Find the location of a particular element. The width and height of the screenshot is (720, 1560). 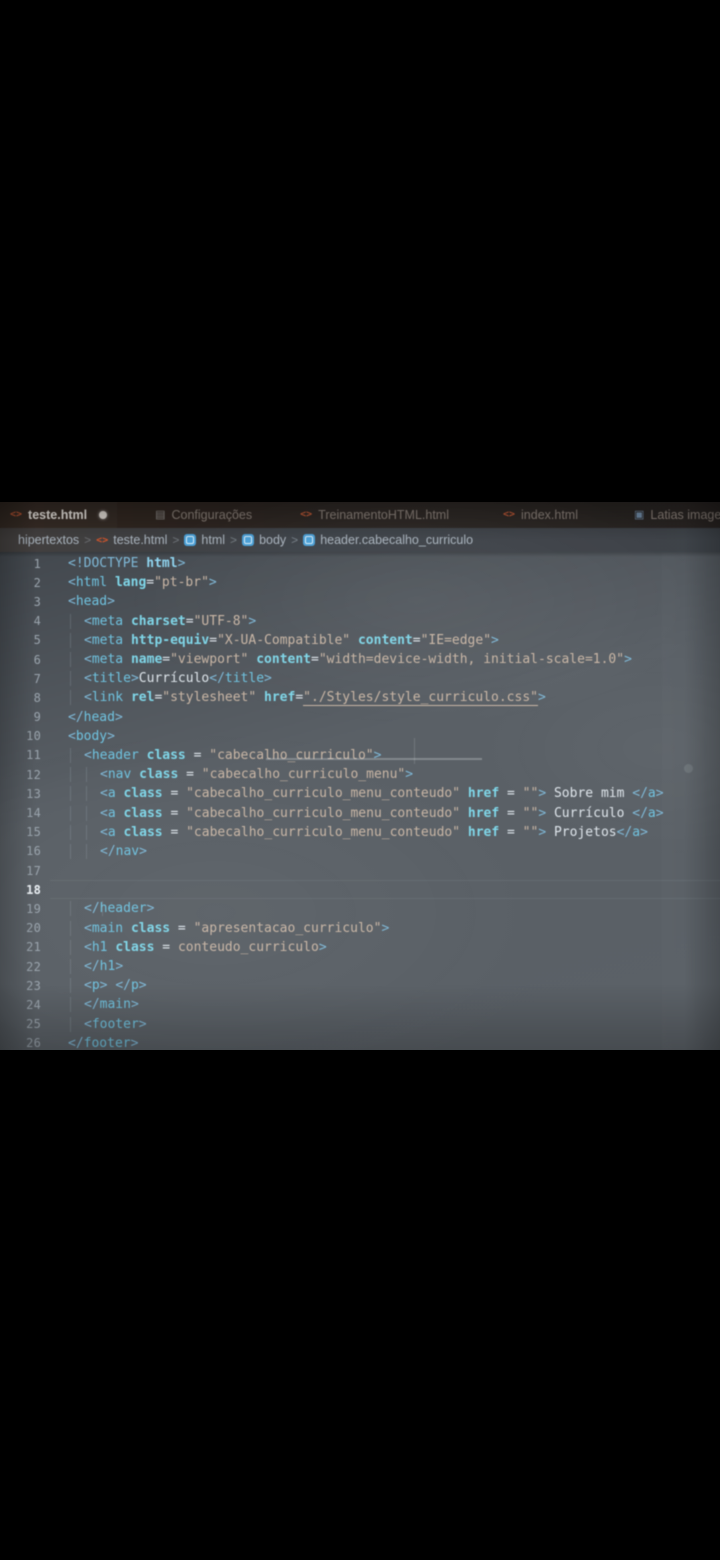

line-number: 16 is located at coordinates (33, 851).